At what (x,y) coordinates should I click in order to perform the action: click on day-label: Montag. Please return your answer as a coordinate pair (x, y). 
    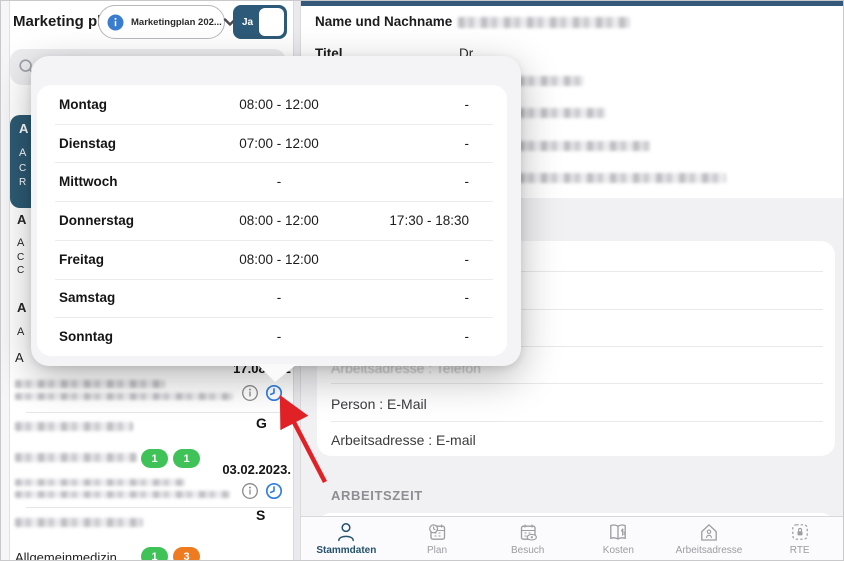
    Looking at the image, I should click on (83, 104).